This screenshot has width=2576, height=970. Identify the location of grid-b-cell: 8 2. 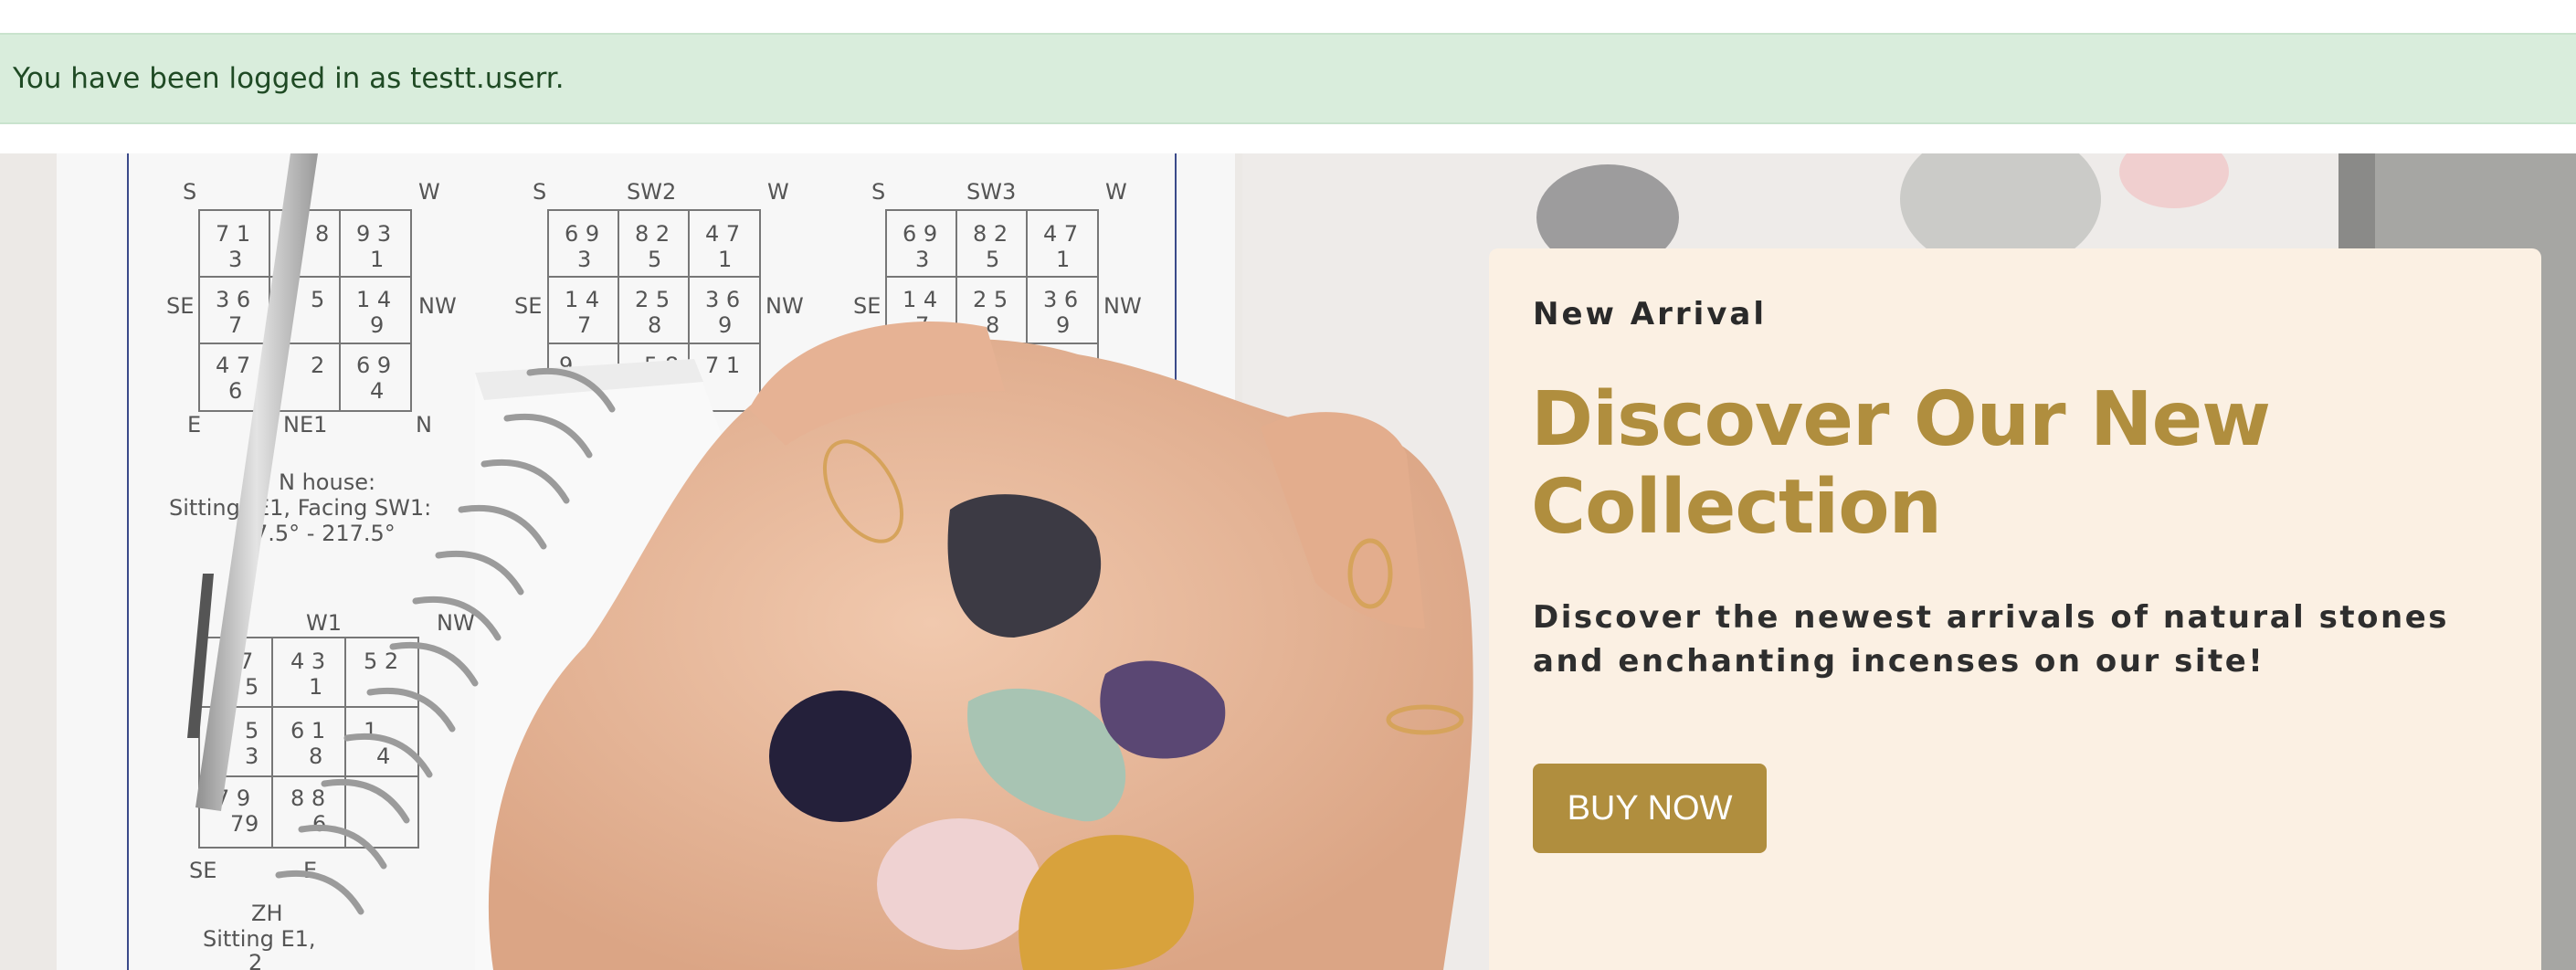
(652, 234).